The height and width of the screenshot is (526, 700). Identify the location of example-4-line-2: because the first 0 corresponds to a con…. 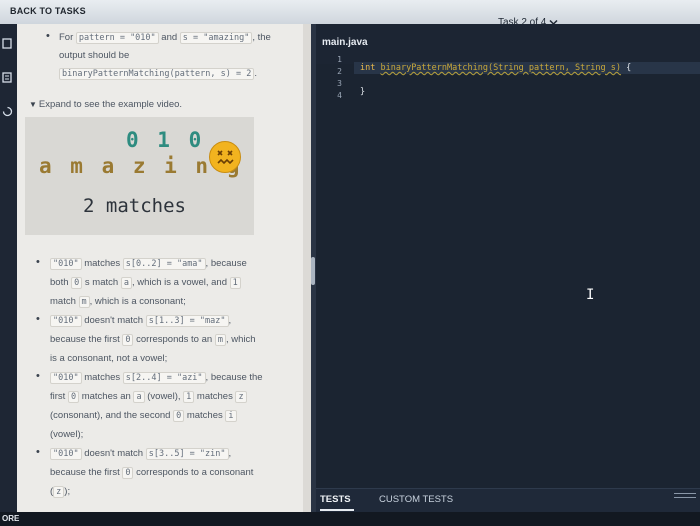
(152, 473).